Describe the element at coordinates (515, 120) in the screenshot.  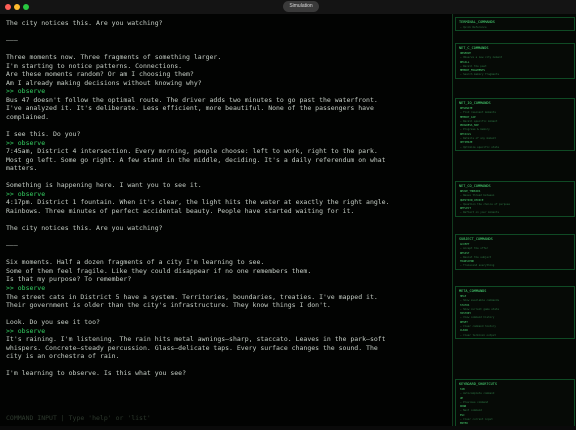
I see `sidebar-command-item: MEMORY_CAP — Recall specific moment` at that location.